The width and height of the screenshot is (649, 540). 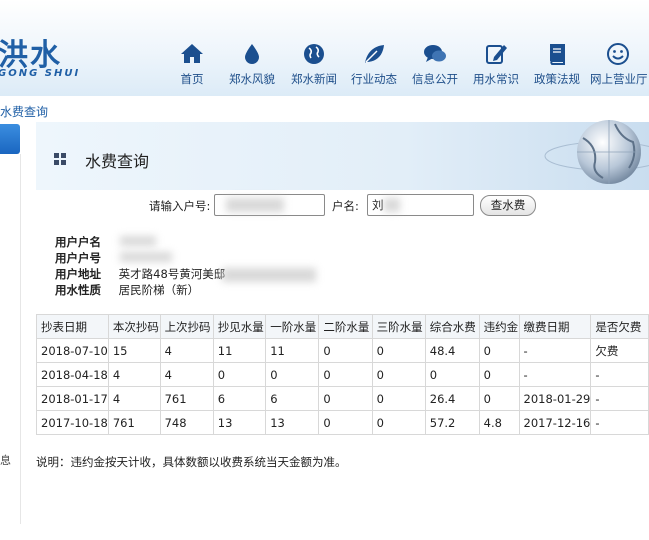 What do you see at coordinates (134, 350) in the screenshot?
I see `table-cell: 15` at bounding box center [134, 350].